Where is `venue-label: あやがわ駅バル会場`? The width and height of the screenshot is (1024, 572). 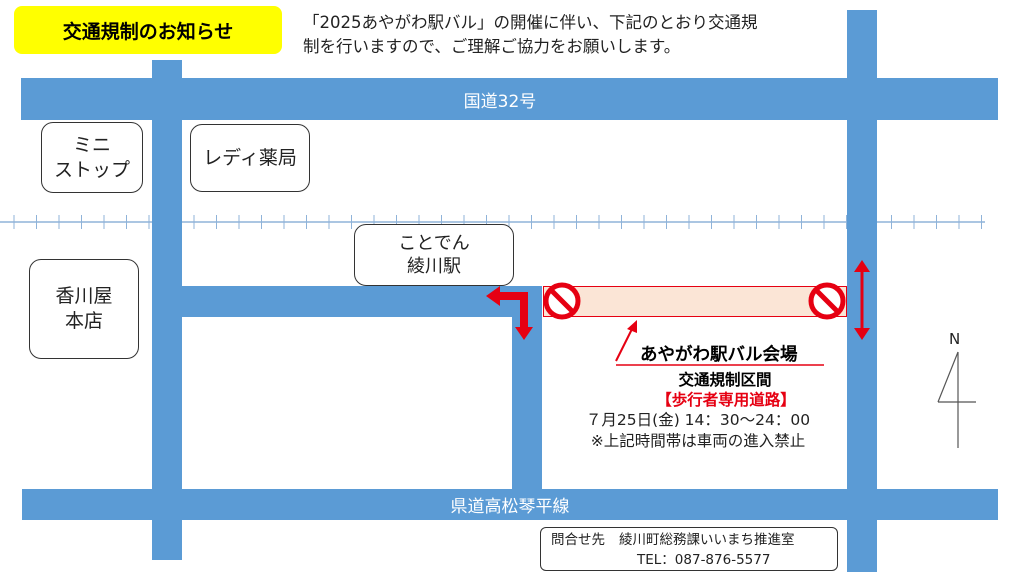 venue-label: あやがわ駅バル会場 is located at coordinates (719, 355).